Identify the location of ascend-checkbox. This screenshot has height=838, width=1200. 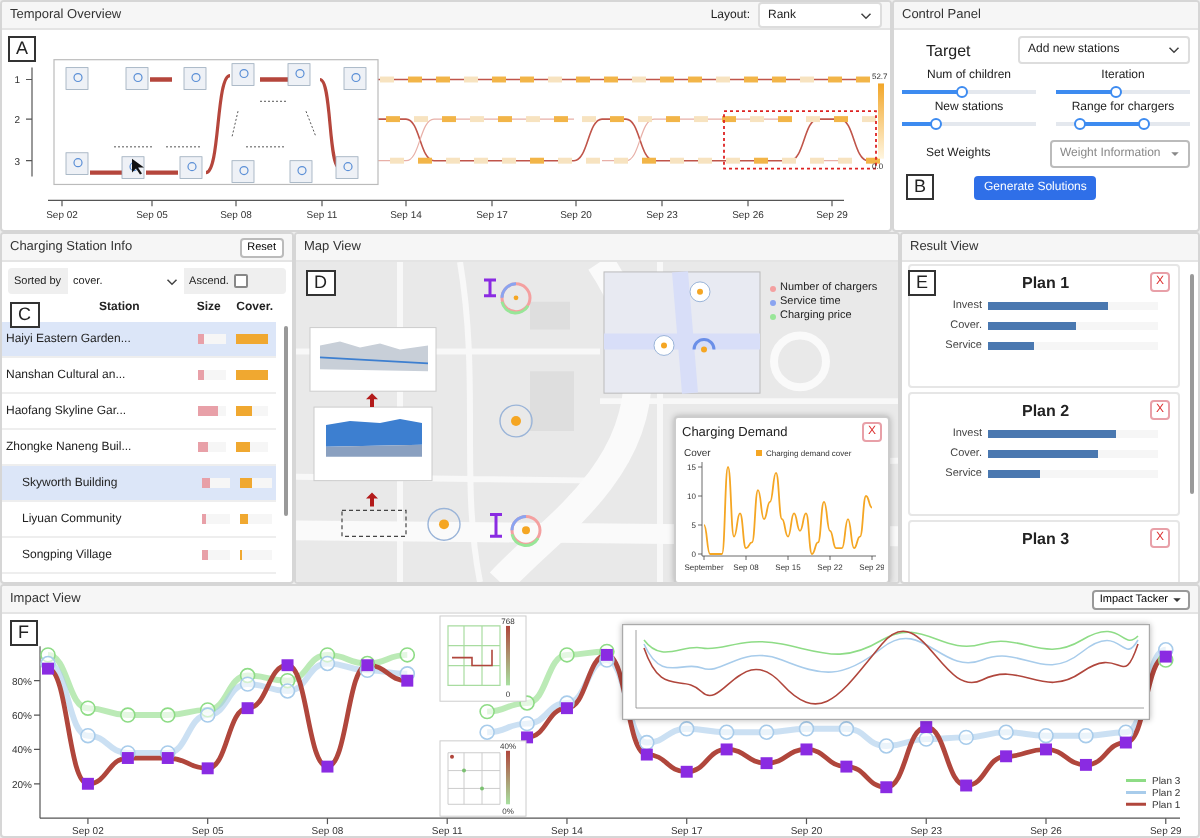
(241, 281).